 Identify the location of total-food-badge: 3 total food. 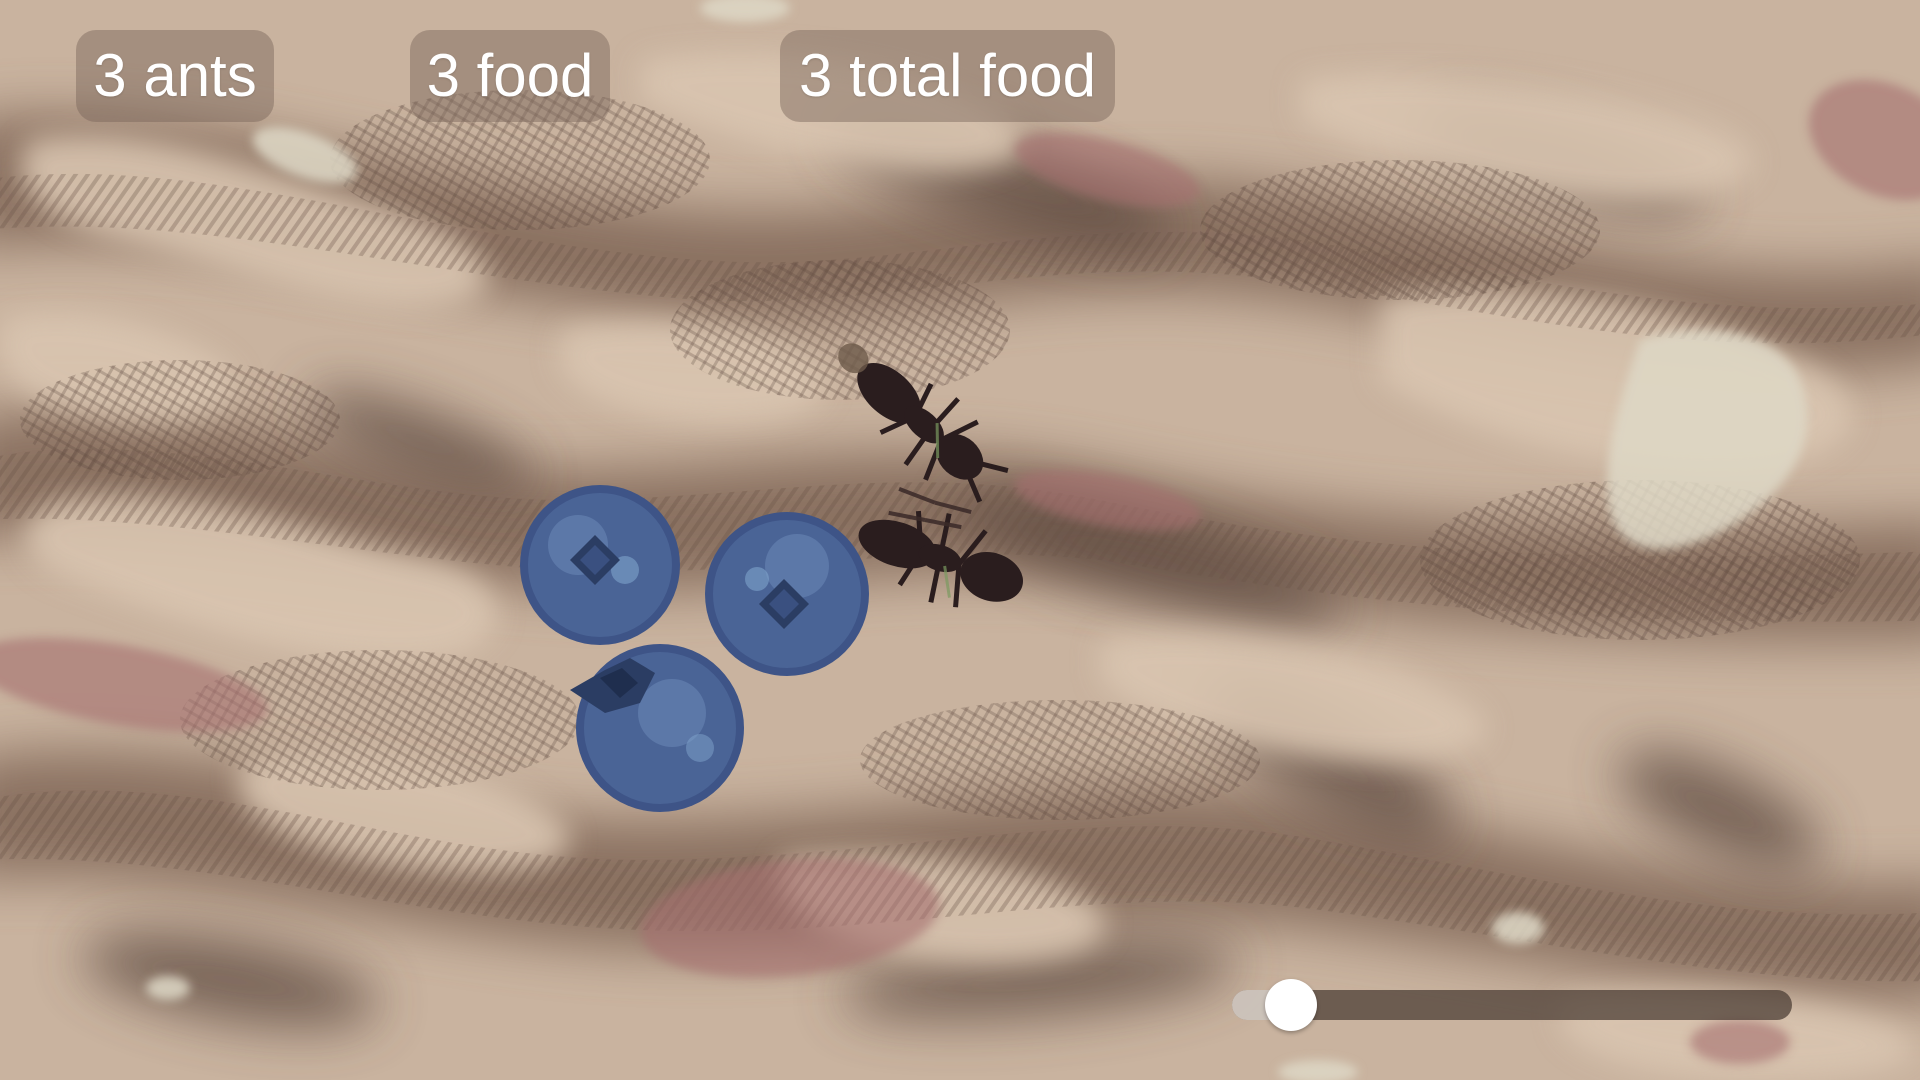
(947, 76).